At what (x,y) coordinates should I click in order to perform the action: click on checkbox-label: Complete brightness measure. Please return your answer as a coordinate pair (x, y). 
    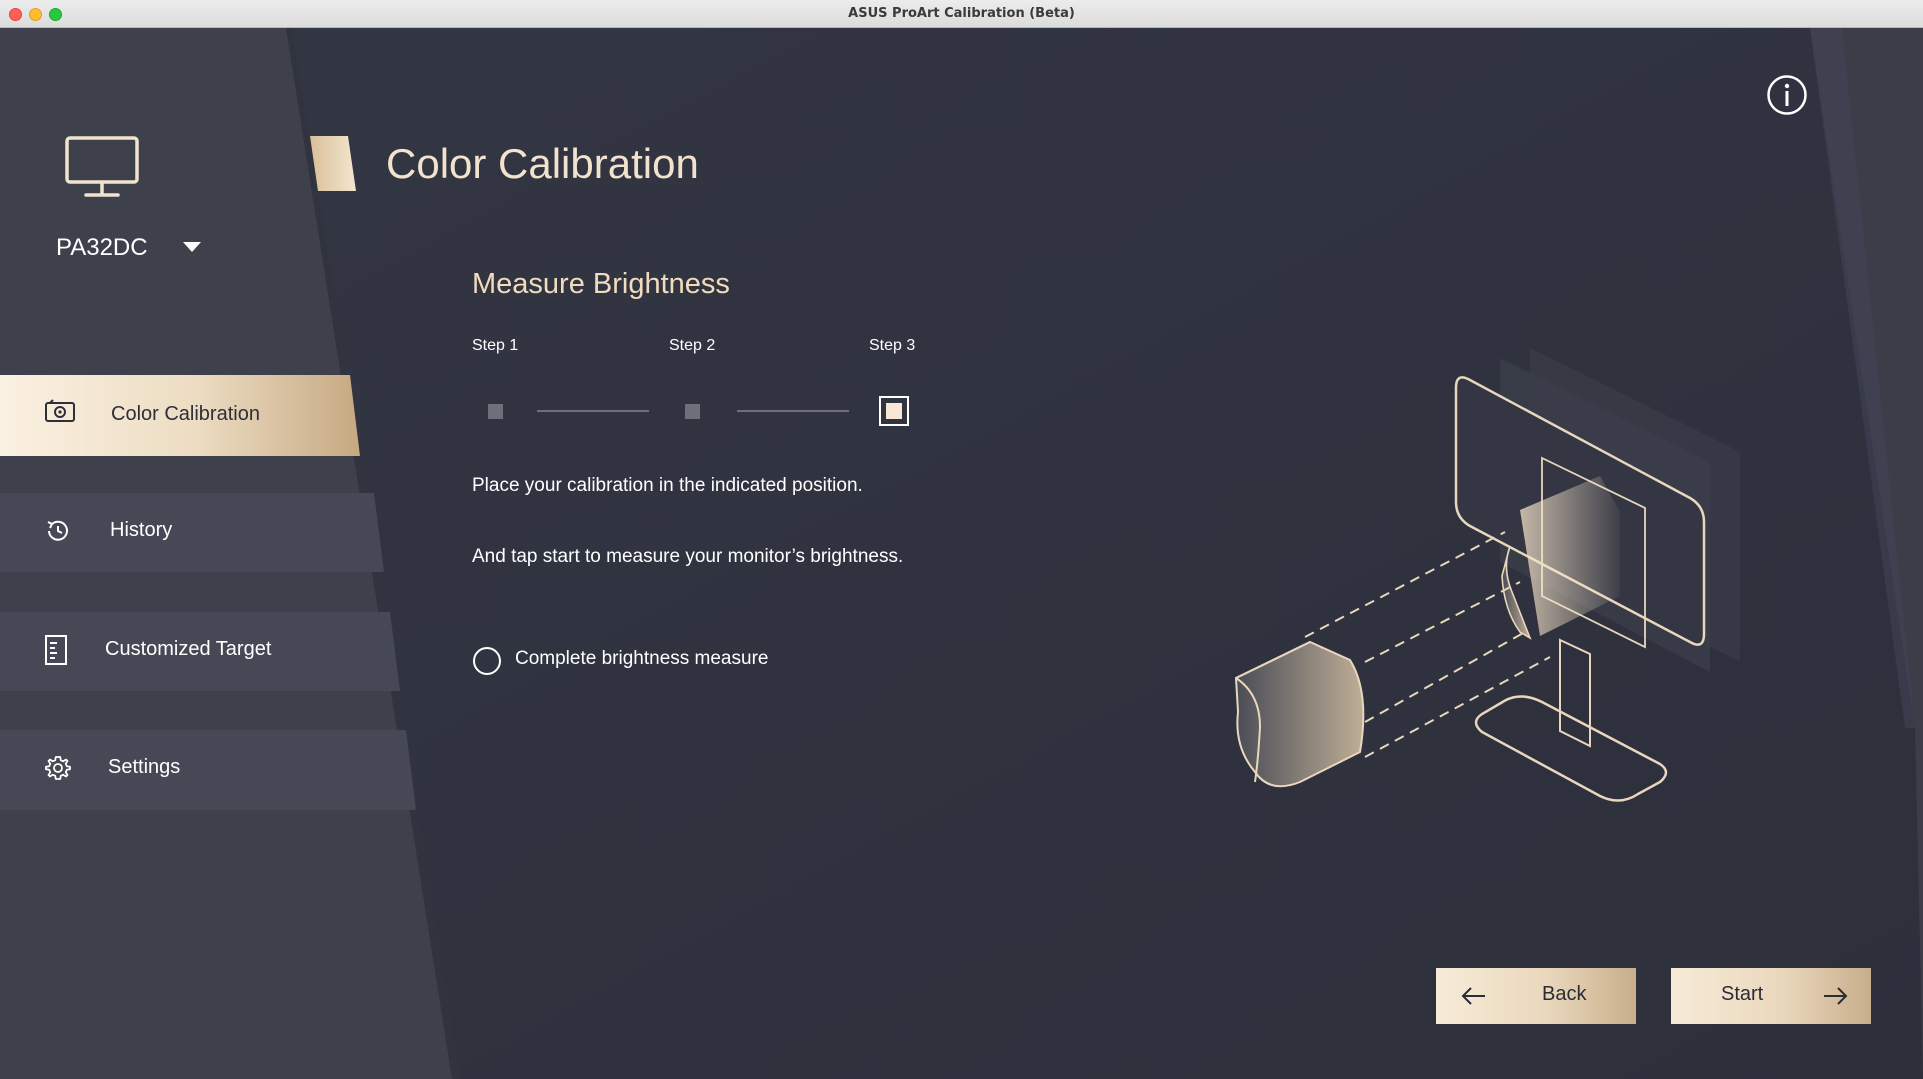
    Looking at the image, I should click on (642, 658).